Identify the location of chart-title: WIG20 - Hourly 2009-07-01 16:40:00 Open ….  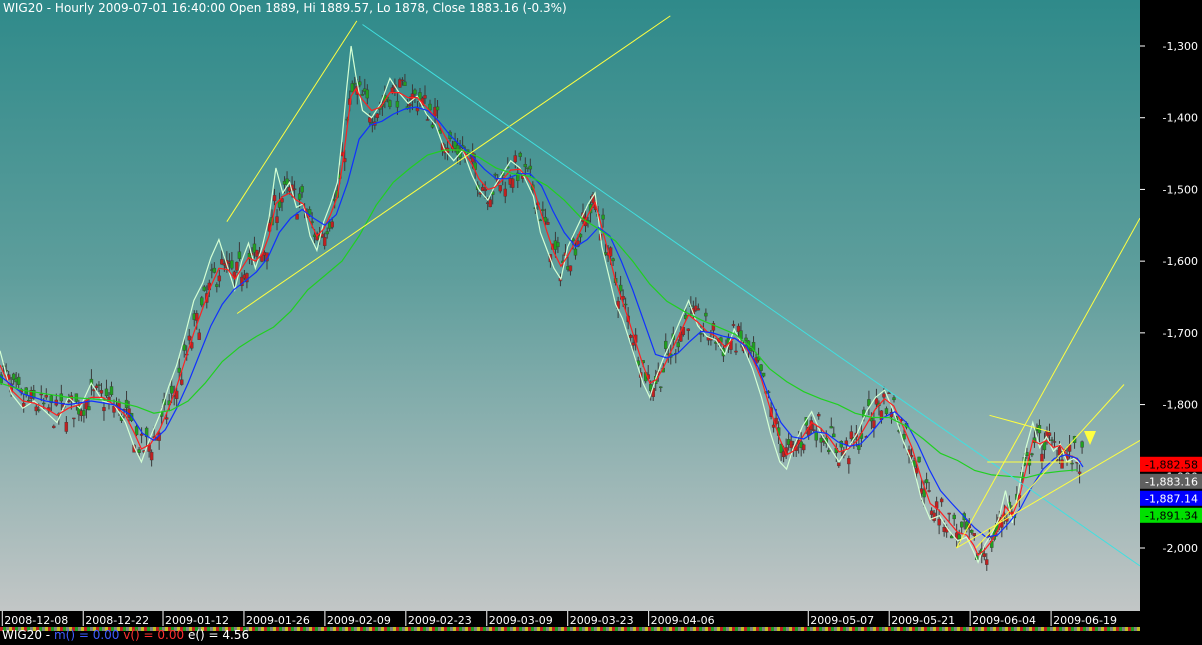
(285, 8).